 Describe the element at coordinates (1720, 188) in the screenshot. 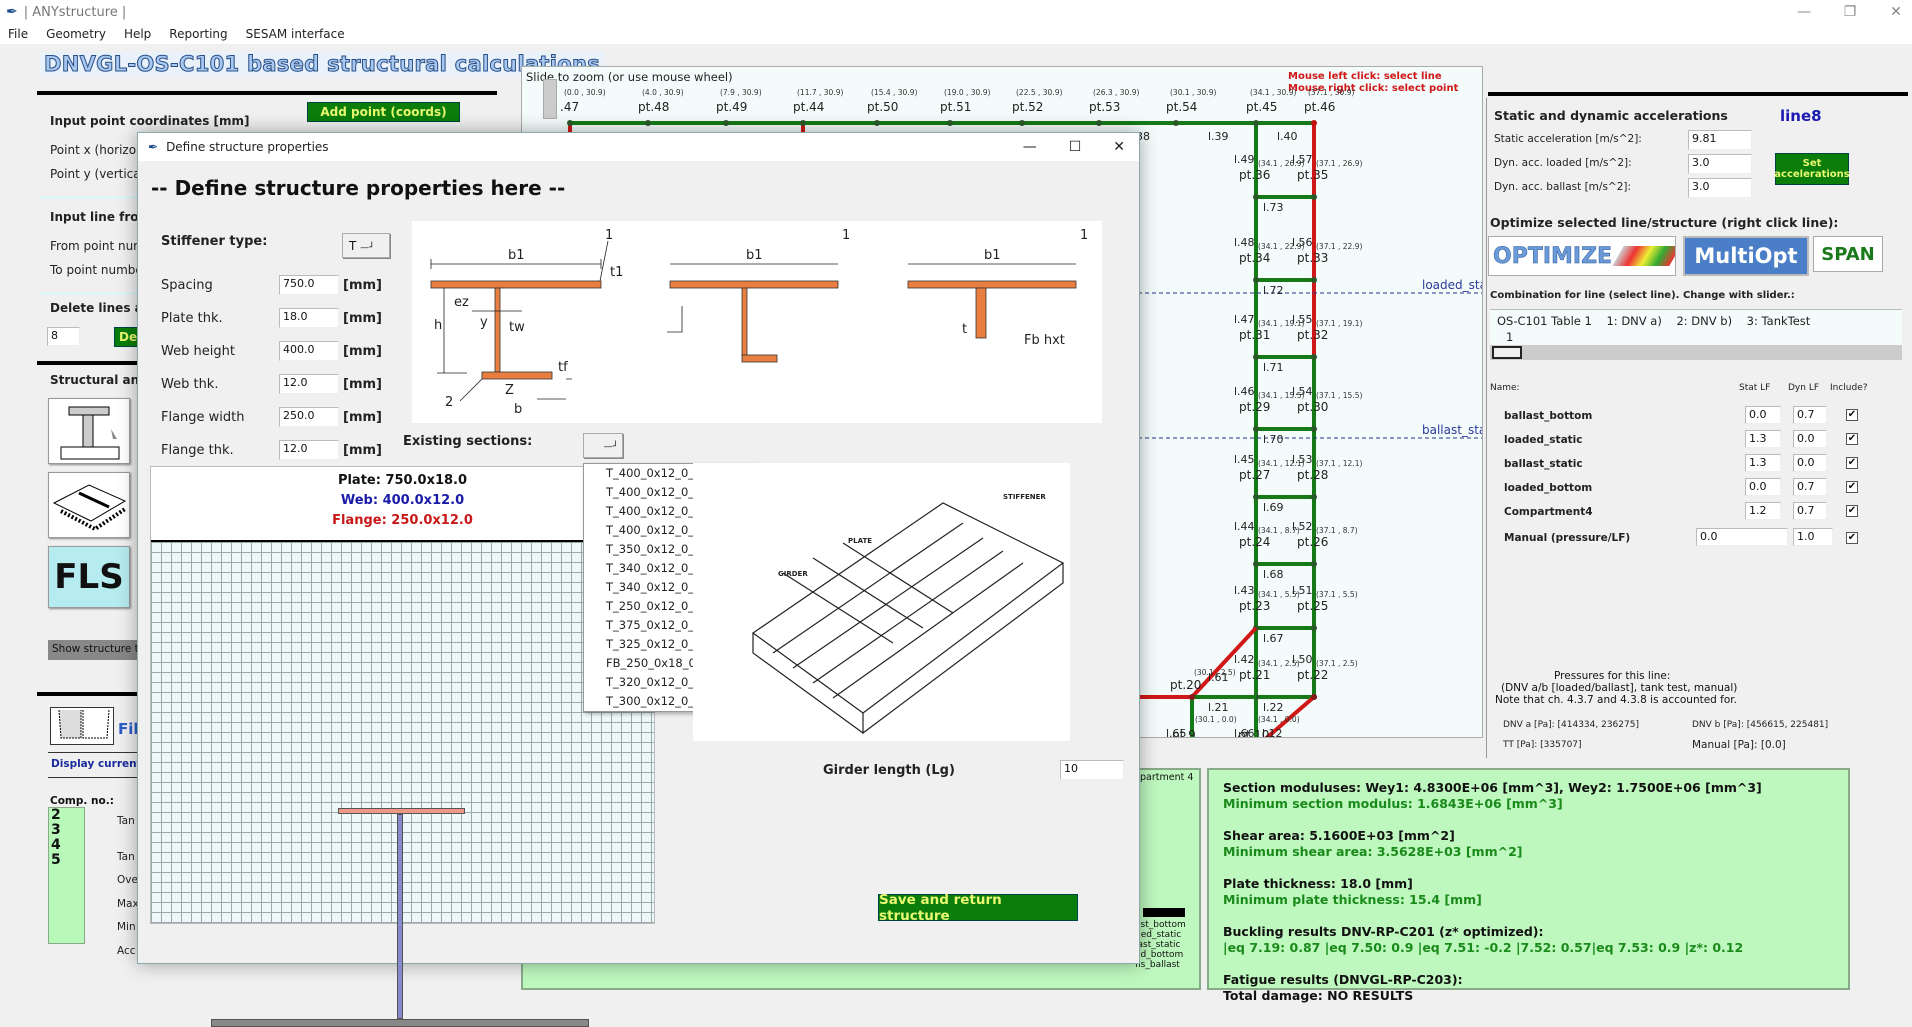

I see `dyn-ballast-input: 3.0` at that location.